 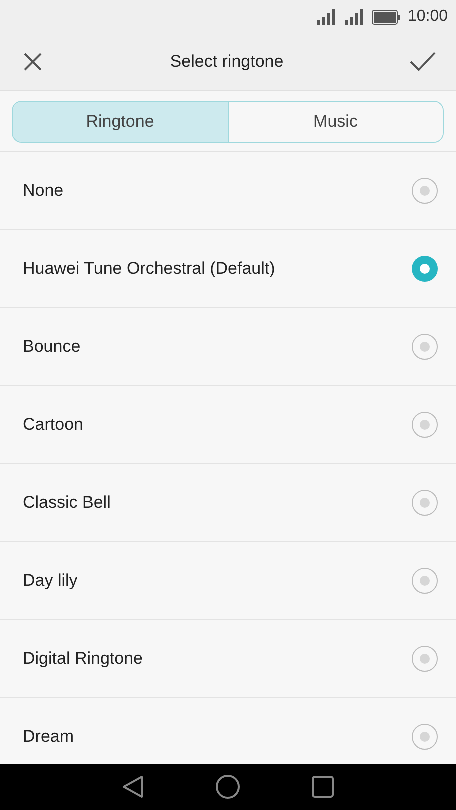 I want to click on triangle-icon, so click(x=133, y=787).